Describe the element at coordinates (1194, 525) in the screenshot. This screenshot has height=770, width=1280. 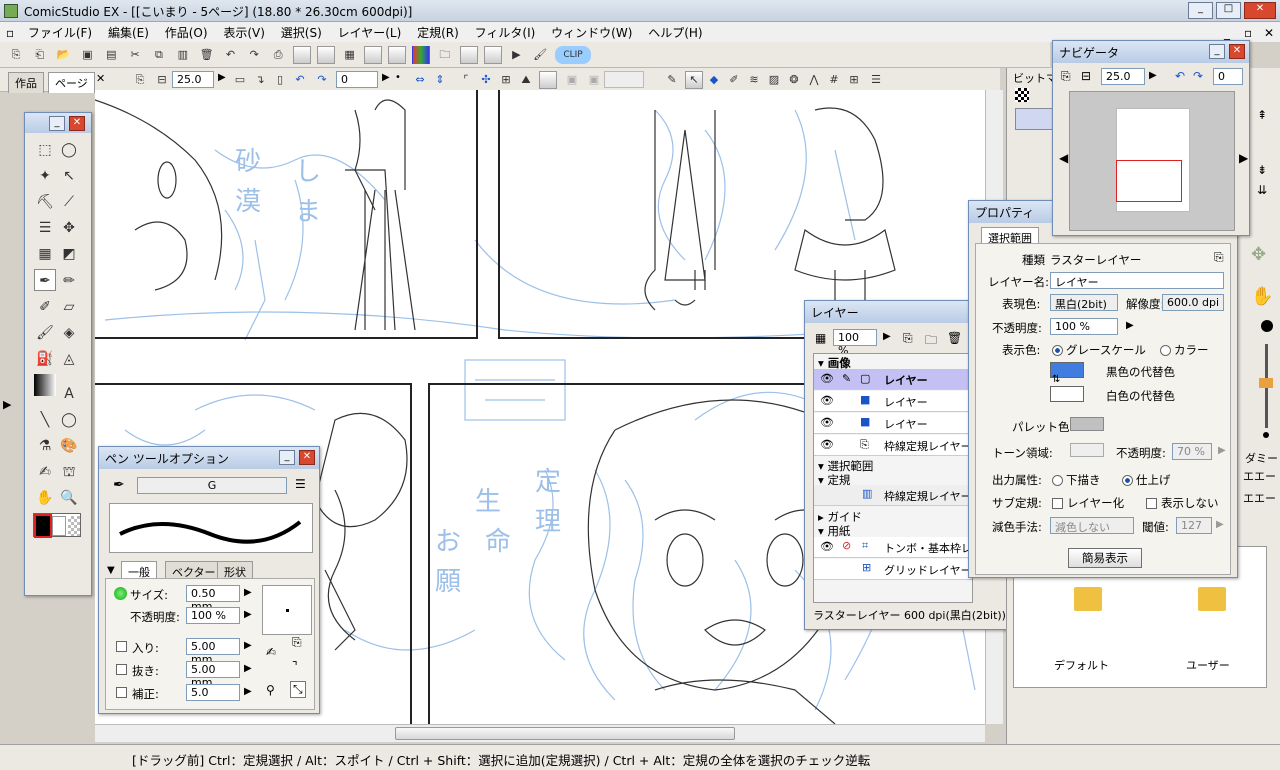
I see `threshold-input: 127` at that location.